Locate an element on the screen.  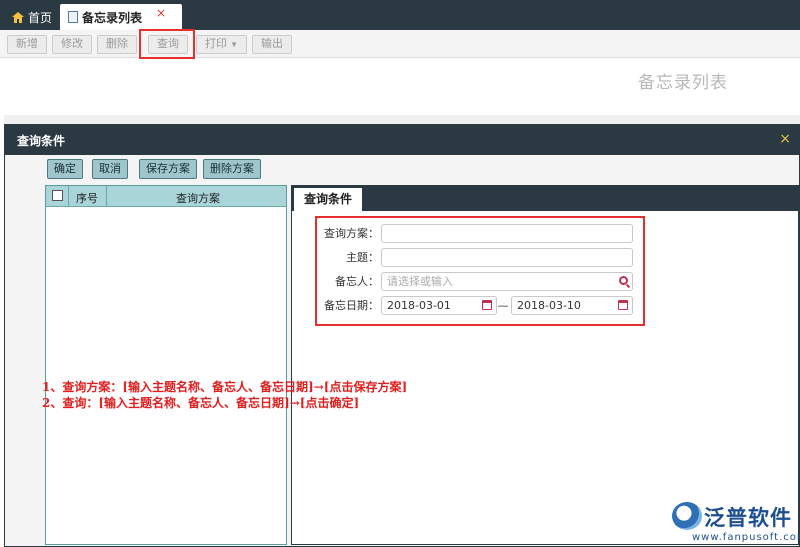
select-all-checkbox is located at coordinates (57, 195).